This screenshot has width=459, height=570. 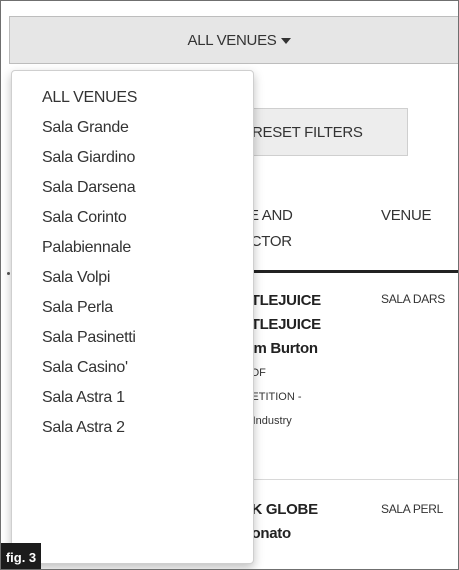 What do you see at coordinates (296, 229) in the screenshot?
I see `column-header-title-director: LE AND ECTOR` at bounding box center [296, 229].